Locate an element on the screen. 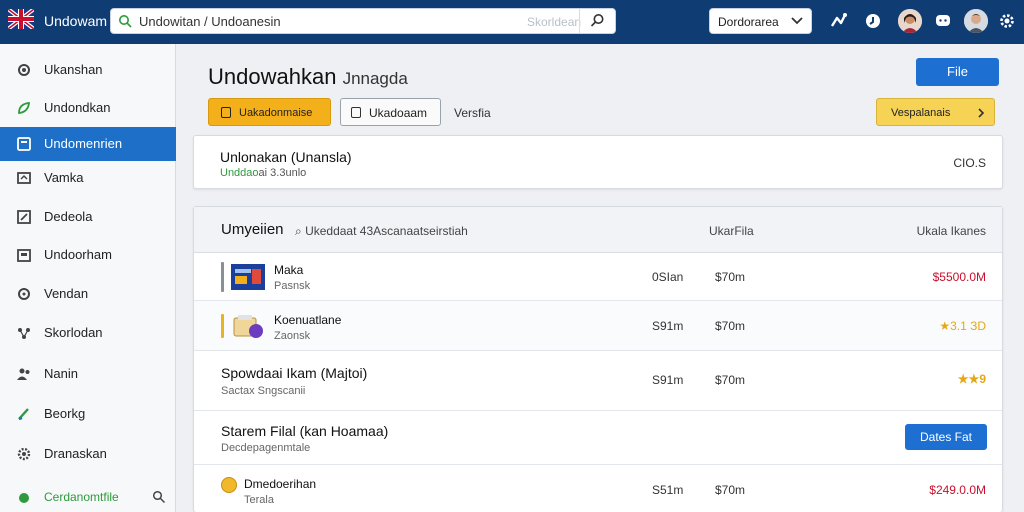 The width and height of the screenshot is (1024, 512). row-duration: 0SIan is located at coordinates (668, 277).